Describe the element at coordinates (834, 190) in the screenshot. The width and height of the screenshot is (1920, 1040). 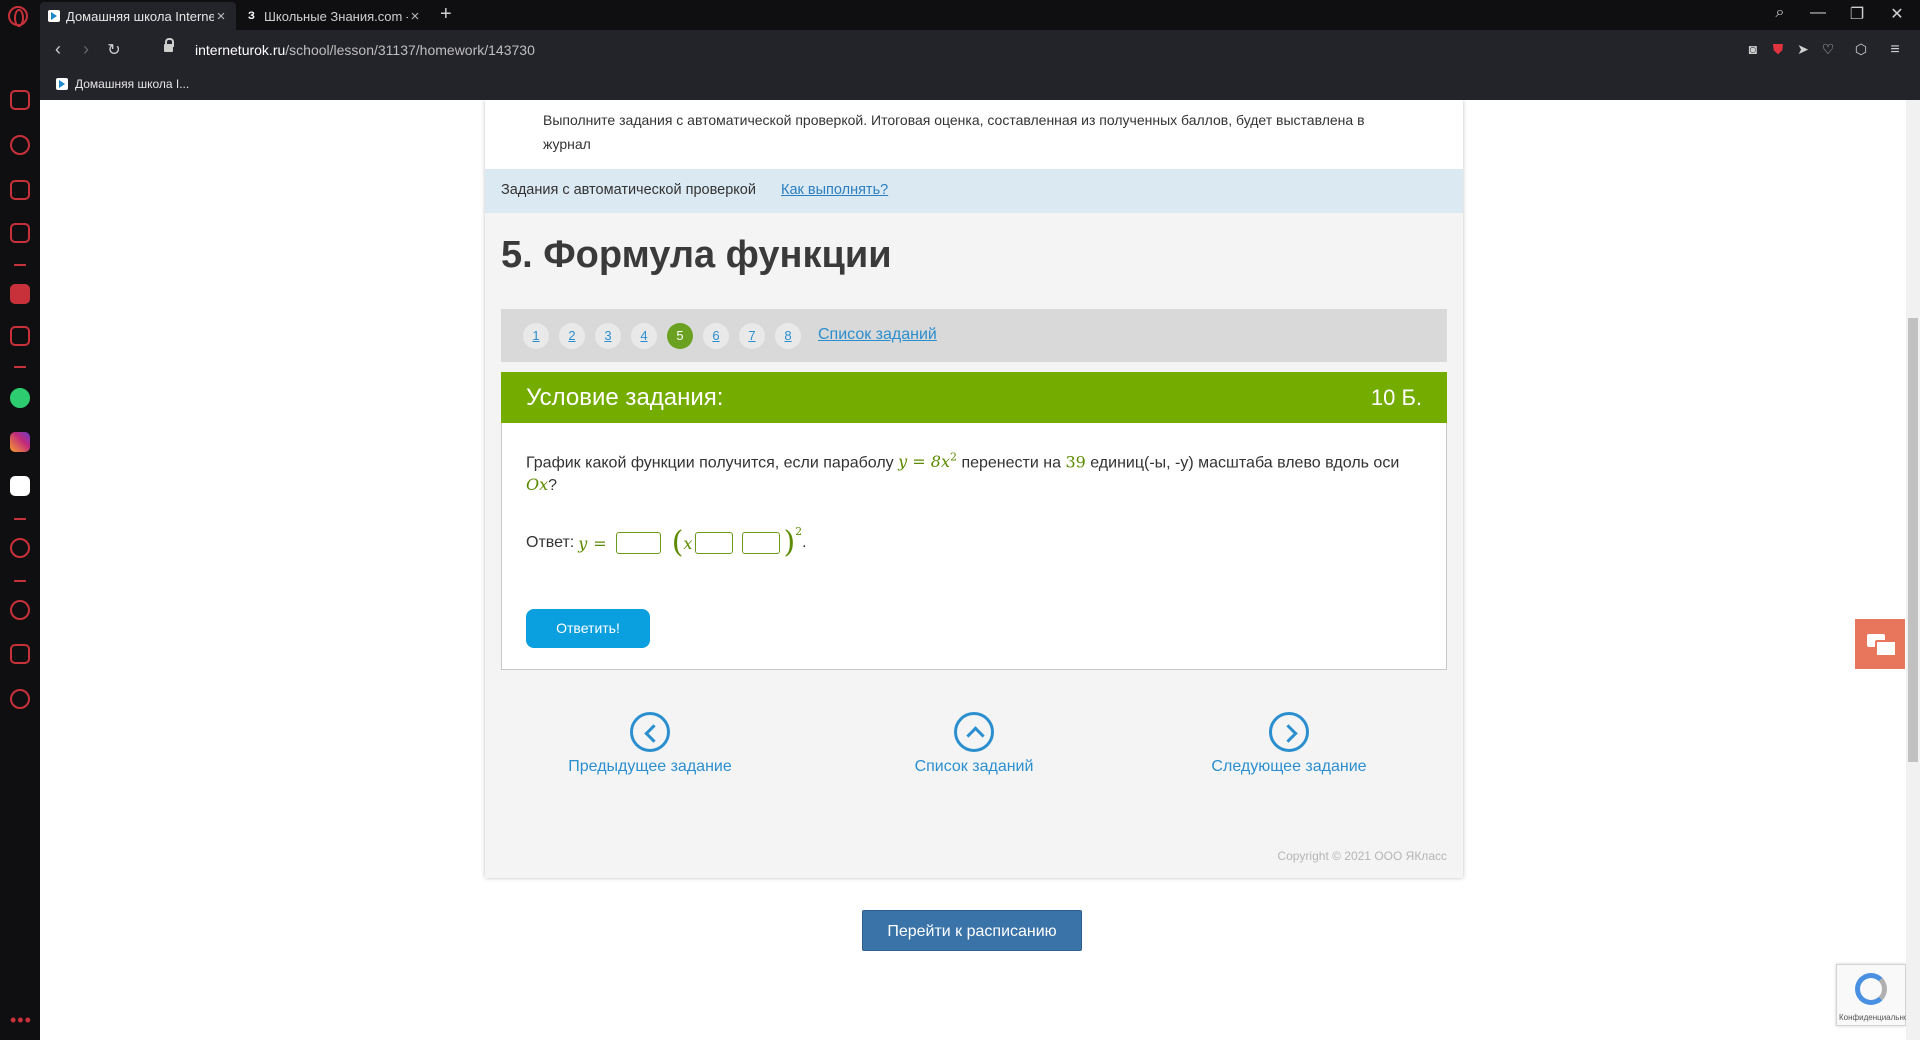
I see `how-to-link: Как выполнять?` at that location.